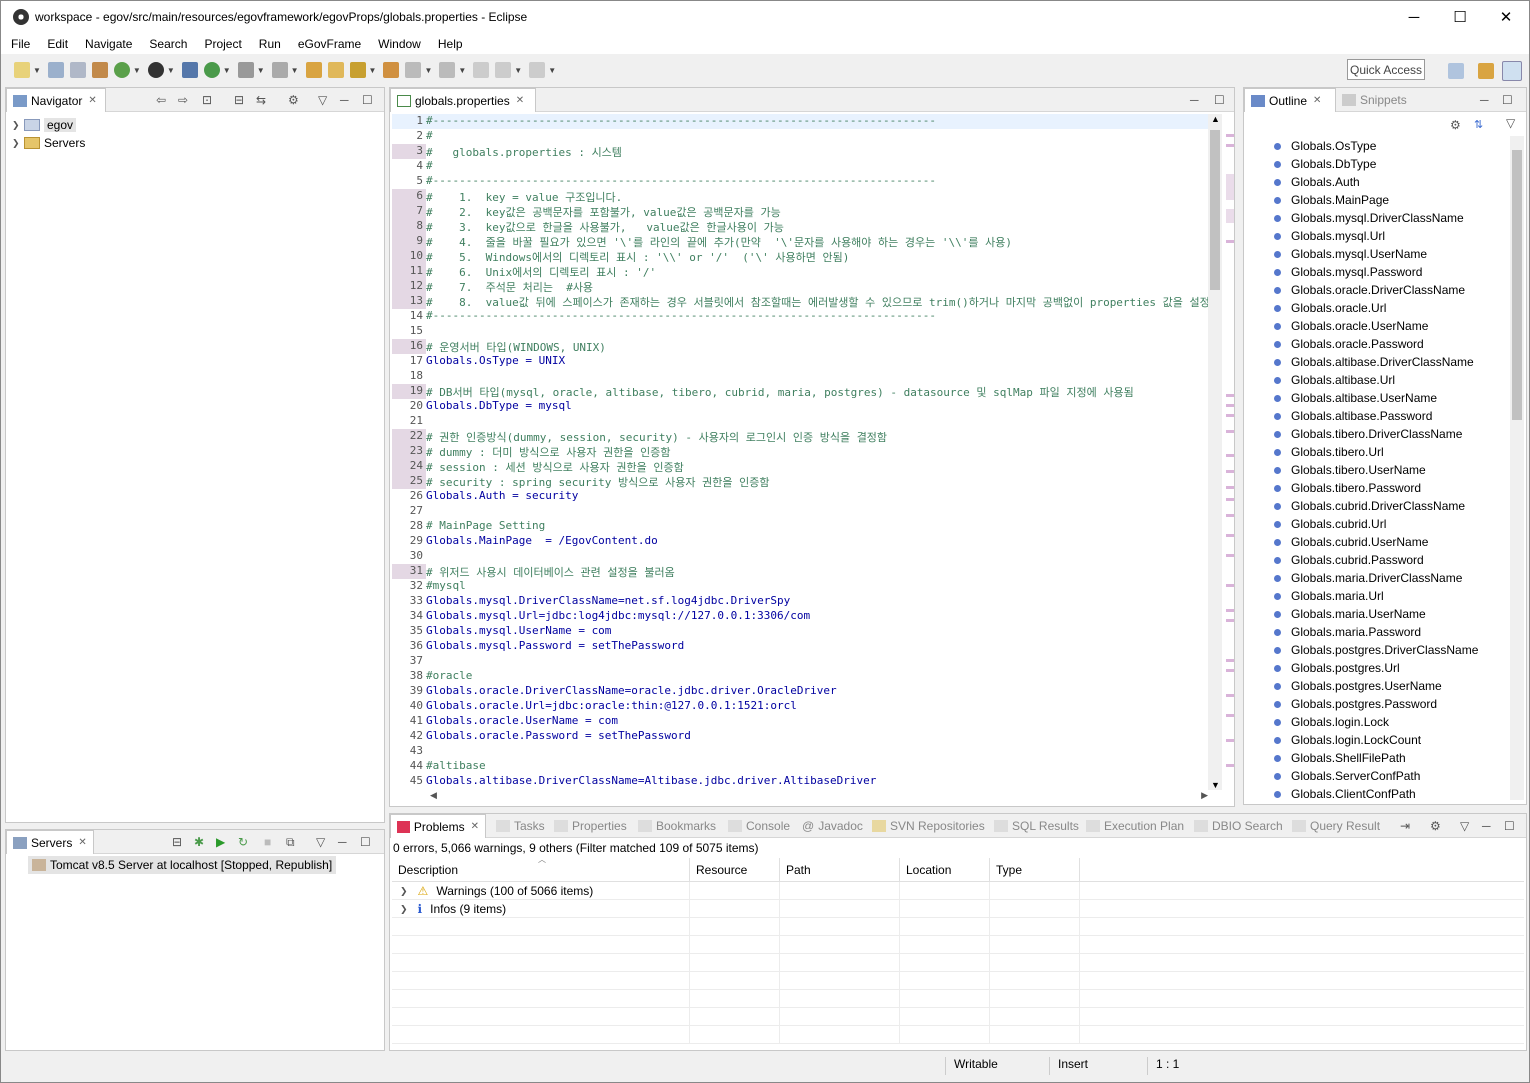  I want to click on table-row: ❯ ⚠ Warnings (100 of 5066 items), so click(958, 891).